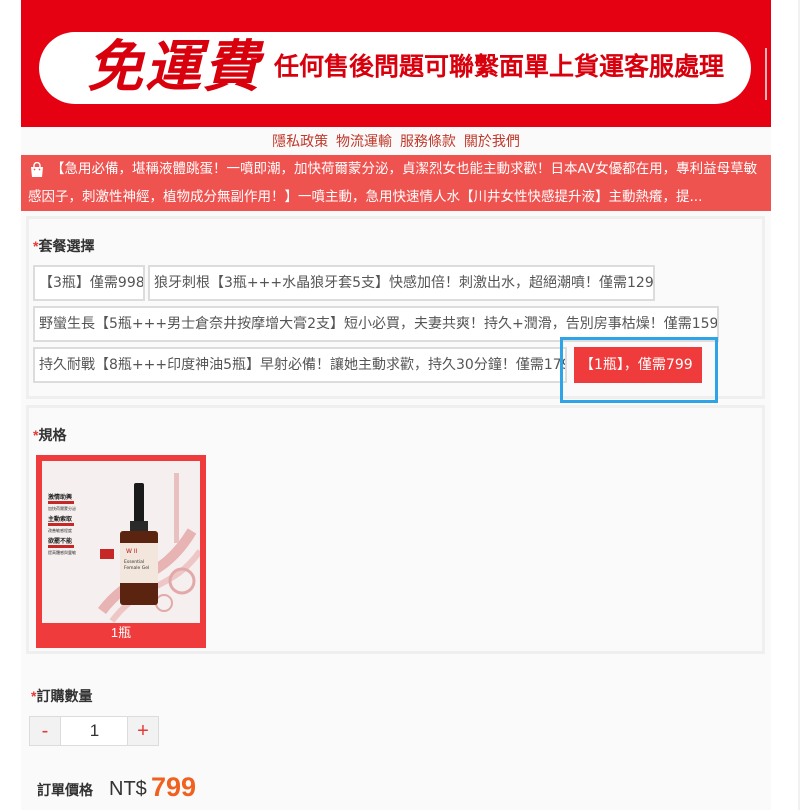  What do you see at coordinates (364, 141) in the screenshot?
I see `link-shipping: 物流運輸` at bounding box center [364, 141].